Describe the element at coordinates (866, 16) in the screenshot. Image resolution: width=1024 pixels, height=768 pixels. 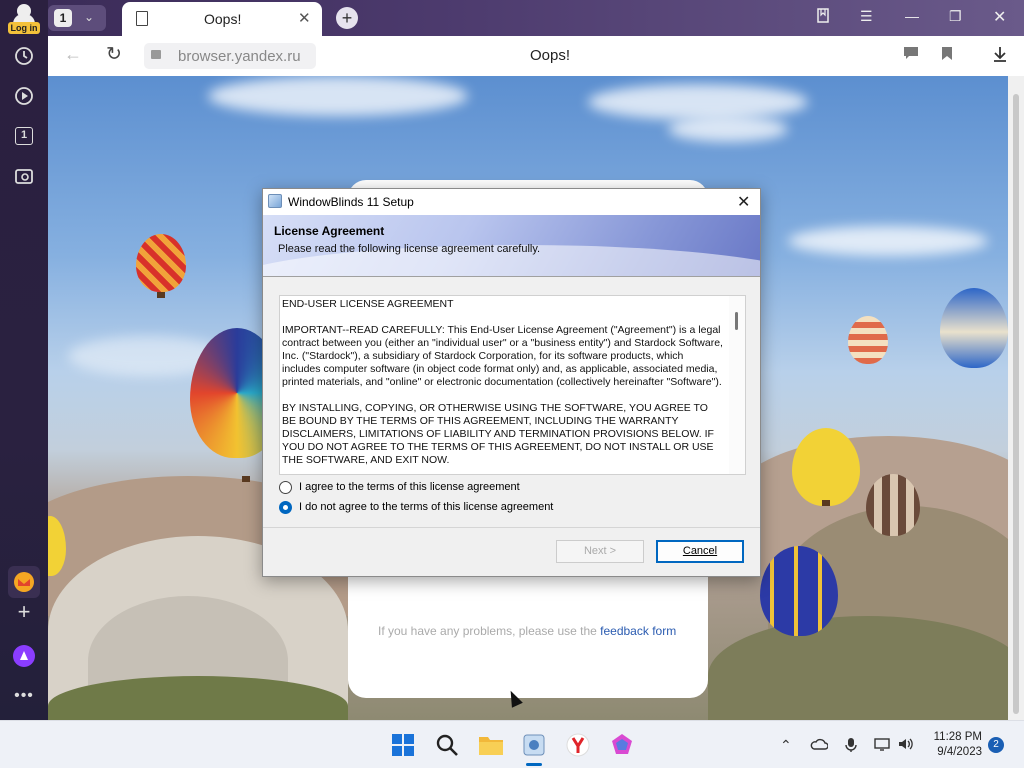
I see `menu-icon: ☰` at that location.